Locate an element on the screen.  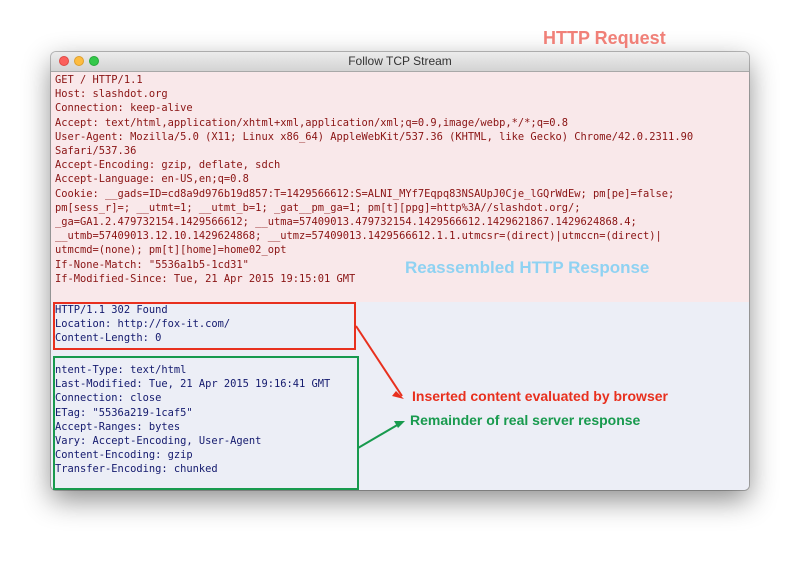
annotation-arrows is located at coordinates (380, 387).